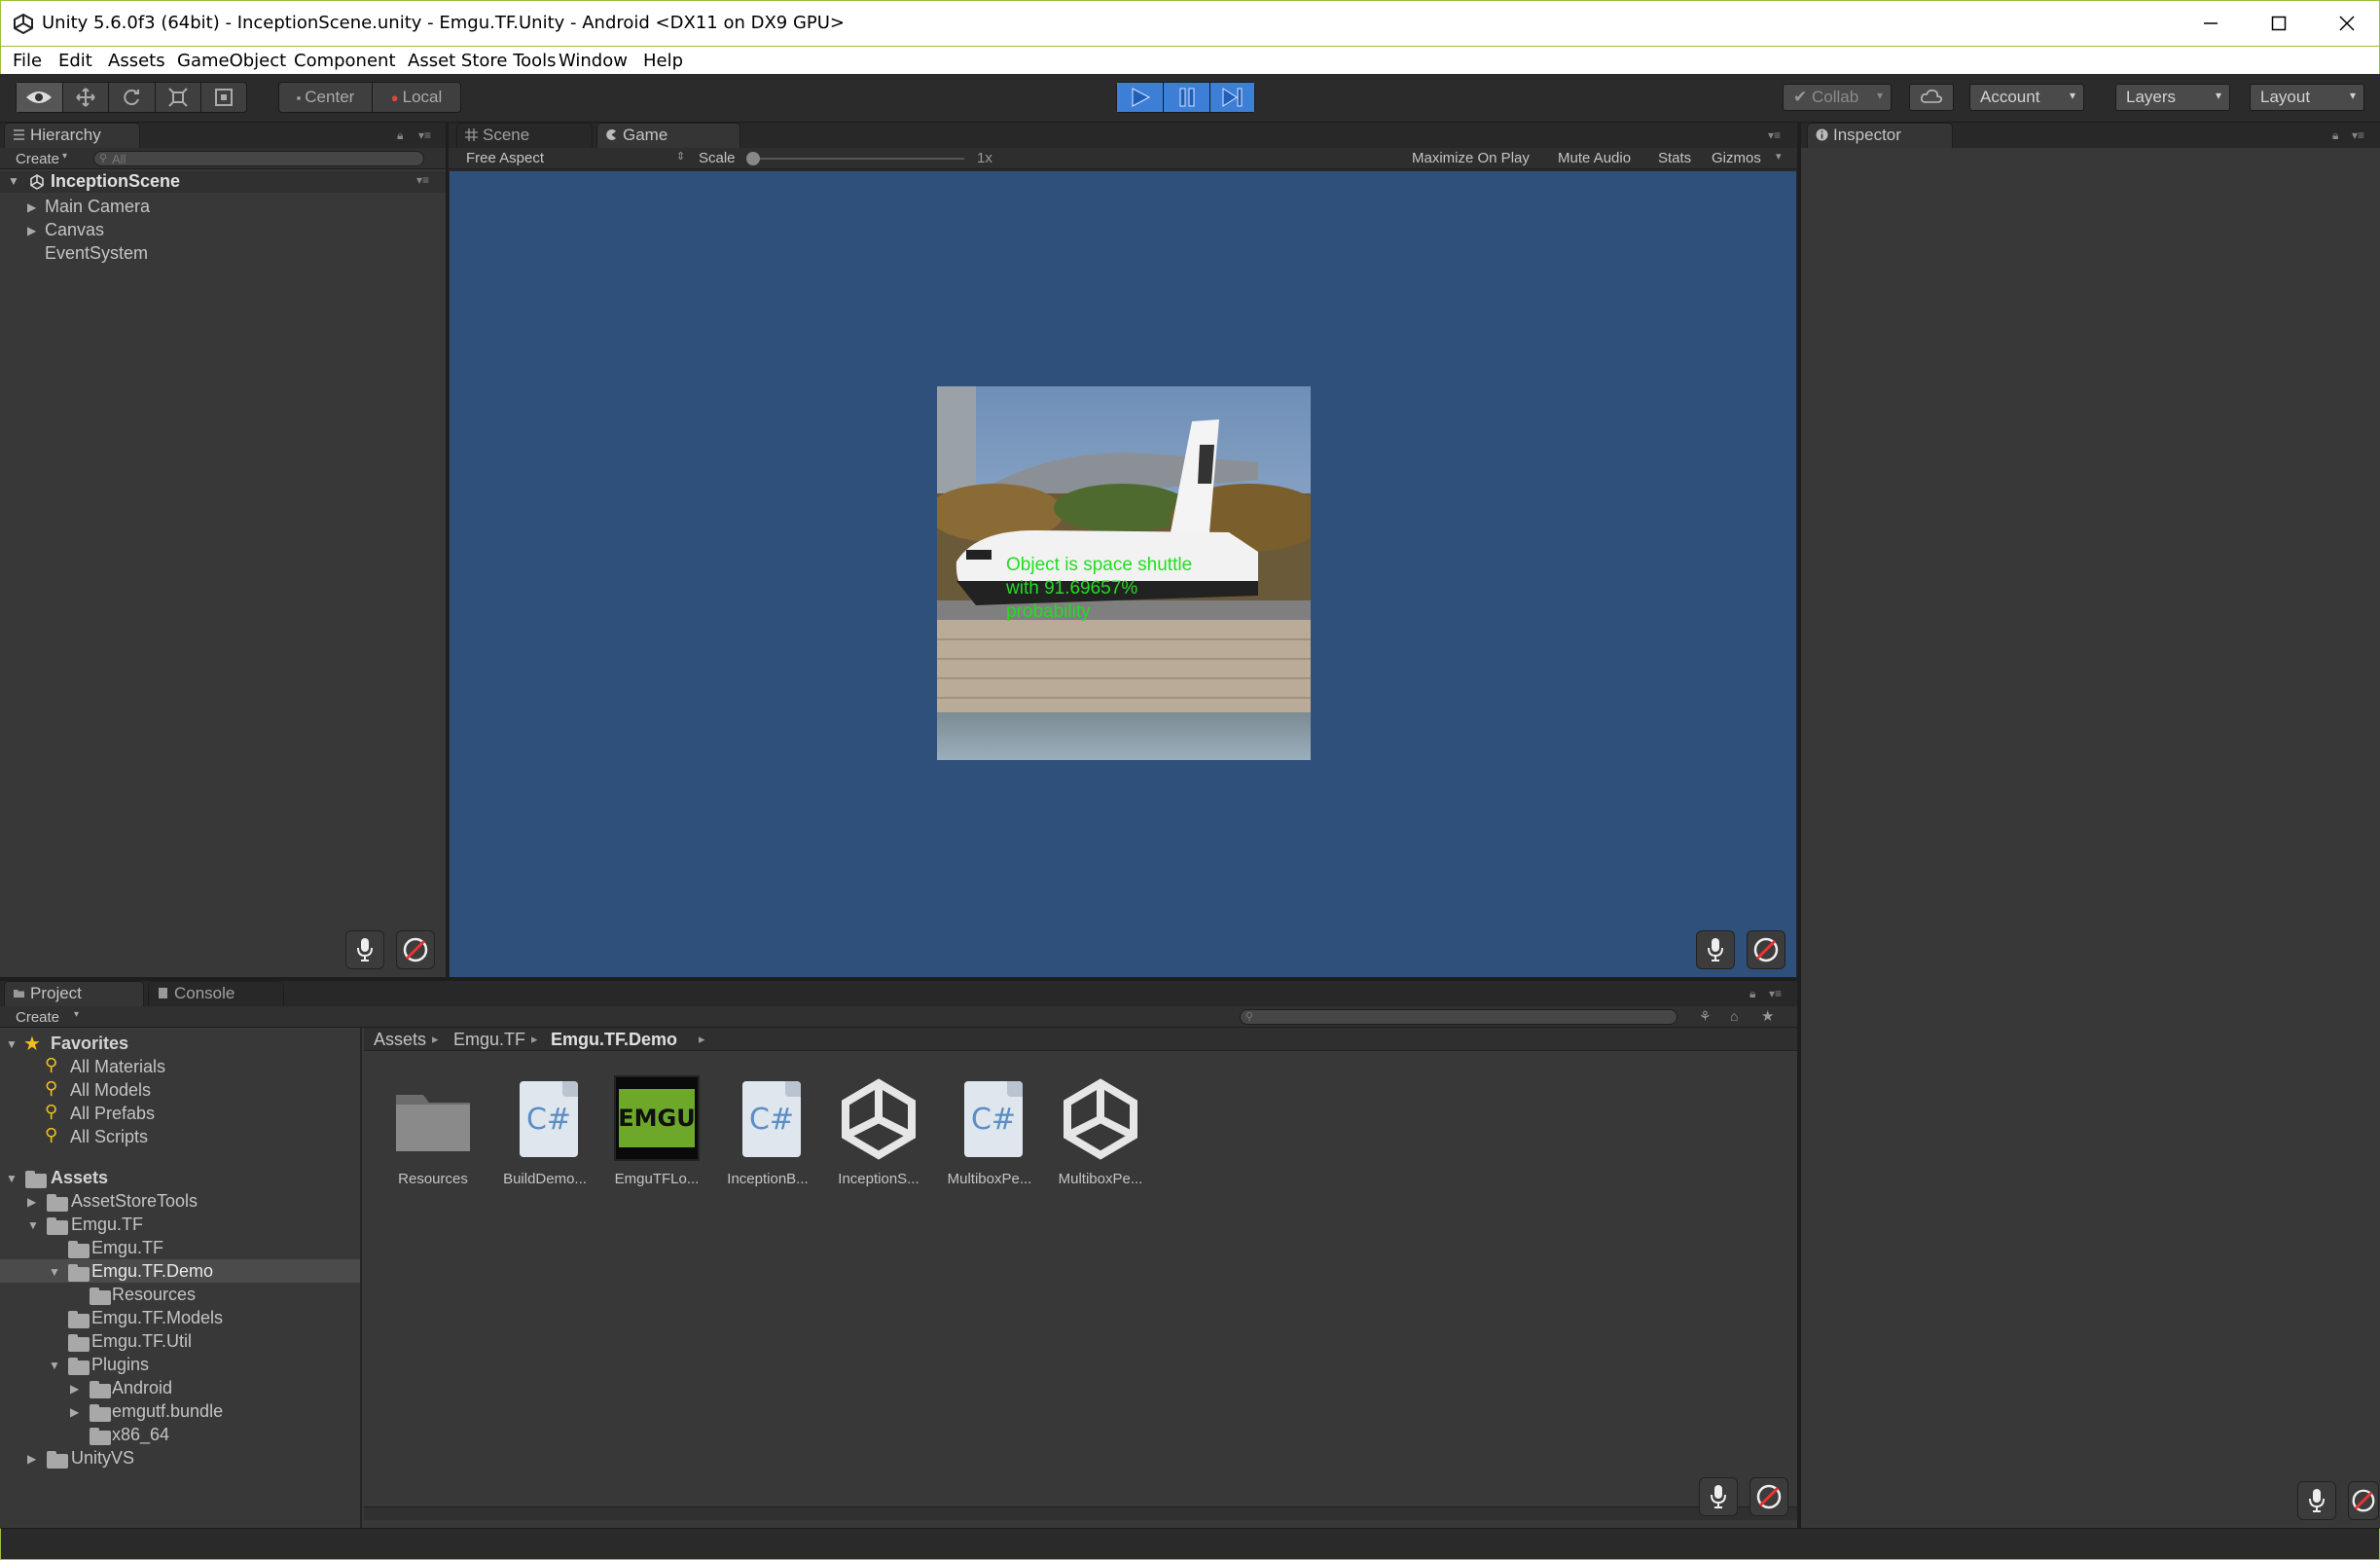  Describe the element at coordinates (326, 97) in the screenshot. I see `pivot-center-button: ▪ Center` at that location.